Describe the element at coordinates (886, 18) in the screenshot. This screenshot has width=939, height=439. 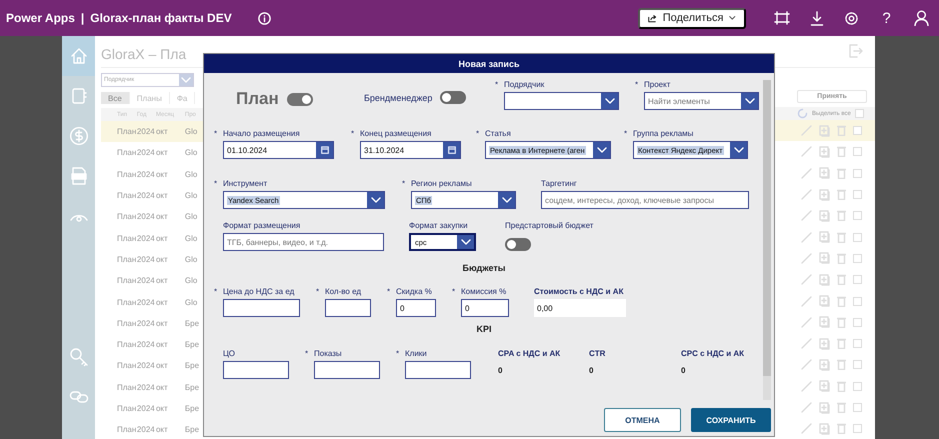
I see `help-button: ?` at that location.